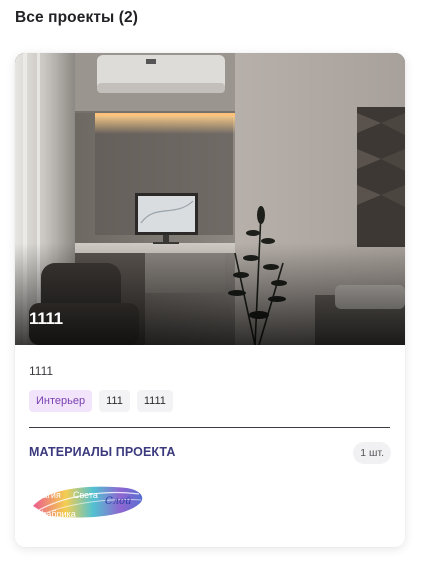  Describe the element at coordinates (48, 495) in the screenshot. I see `brand-logo-line1: Магия` at that location.